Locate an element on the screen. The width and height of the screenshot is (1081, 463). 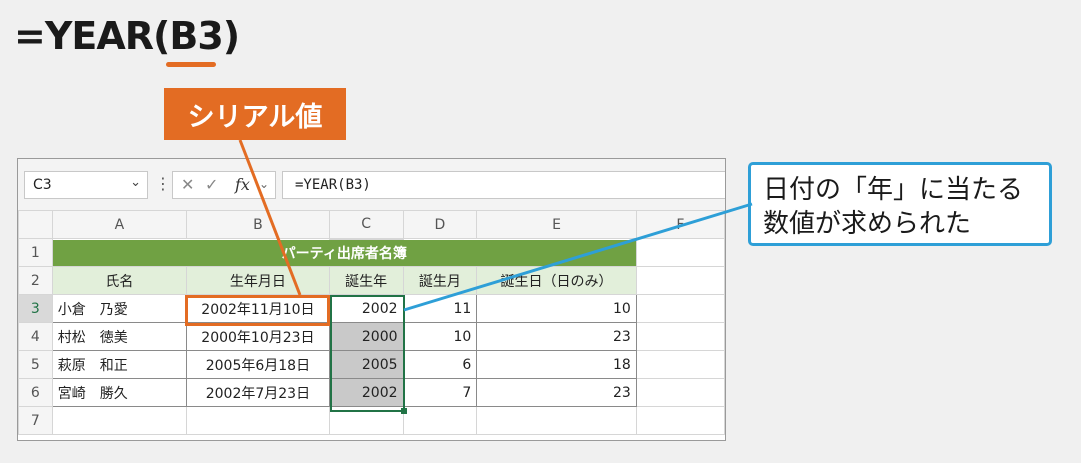
fill-handle is located at coordinates (404, 411).